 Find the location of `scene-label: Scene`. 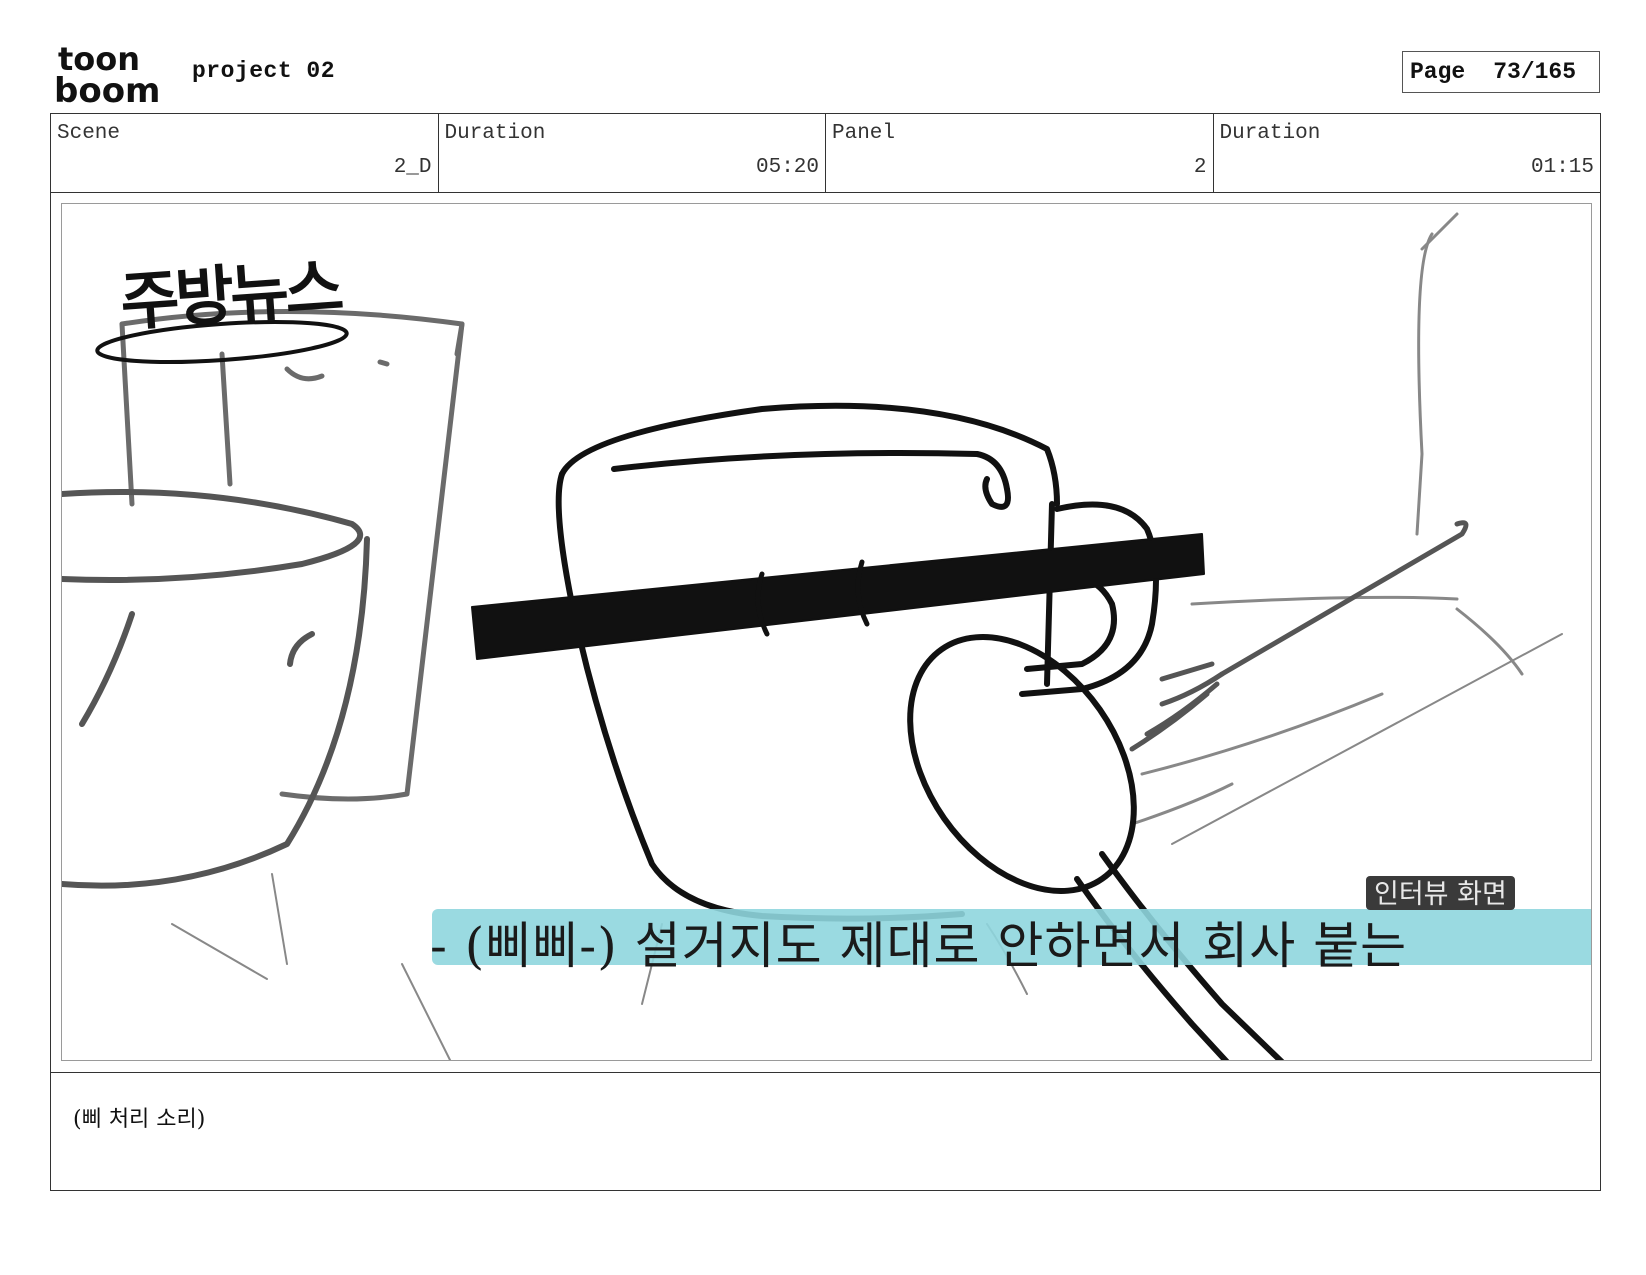

scene-label: Scene is located at coordinates (89, 133).